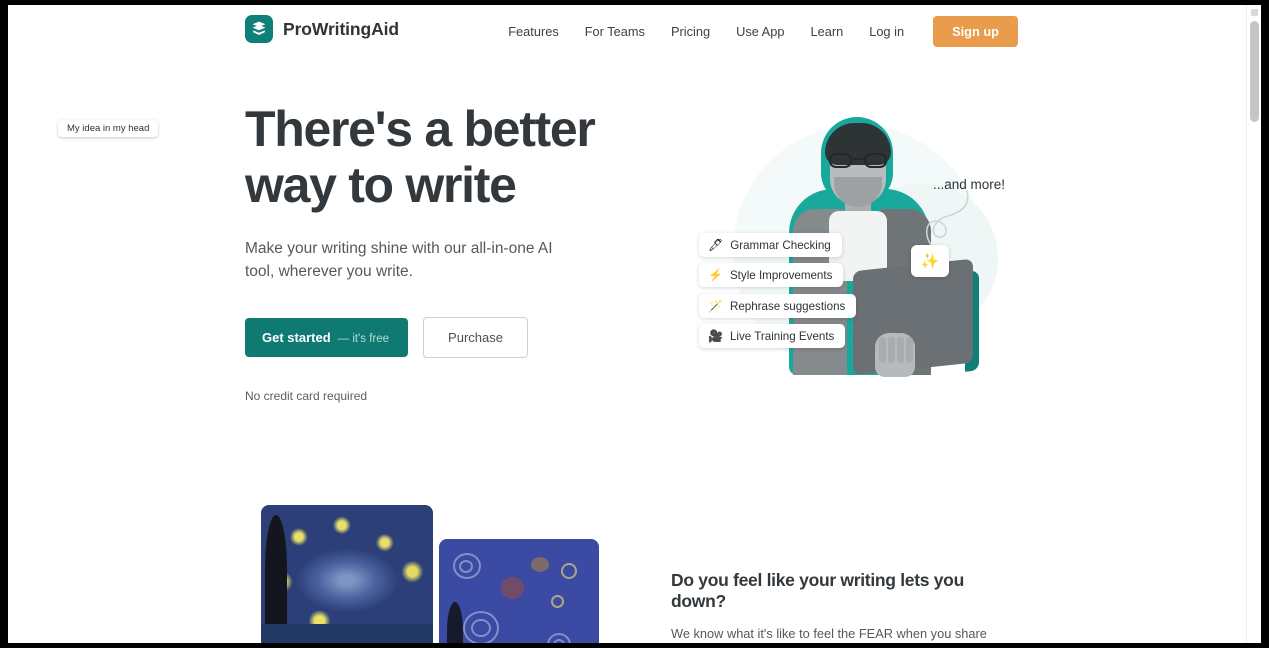 Image resolution: width=1269 pixels, height=648 pixels. I want to click on feature-card-grammar-checking: 🖋 Grammar Checking, so click(770, 245).